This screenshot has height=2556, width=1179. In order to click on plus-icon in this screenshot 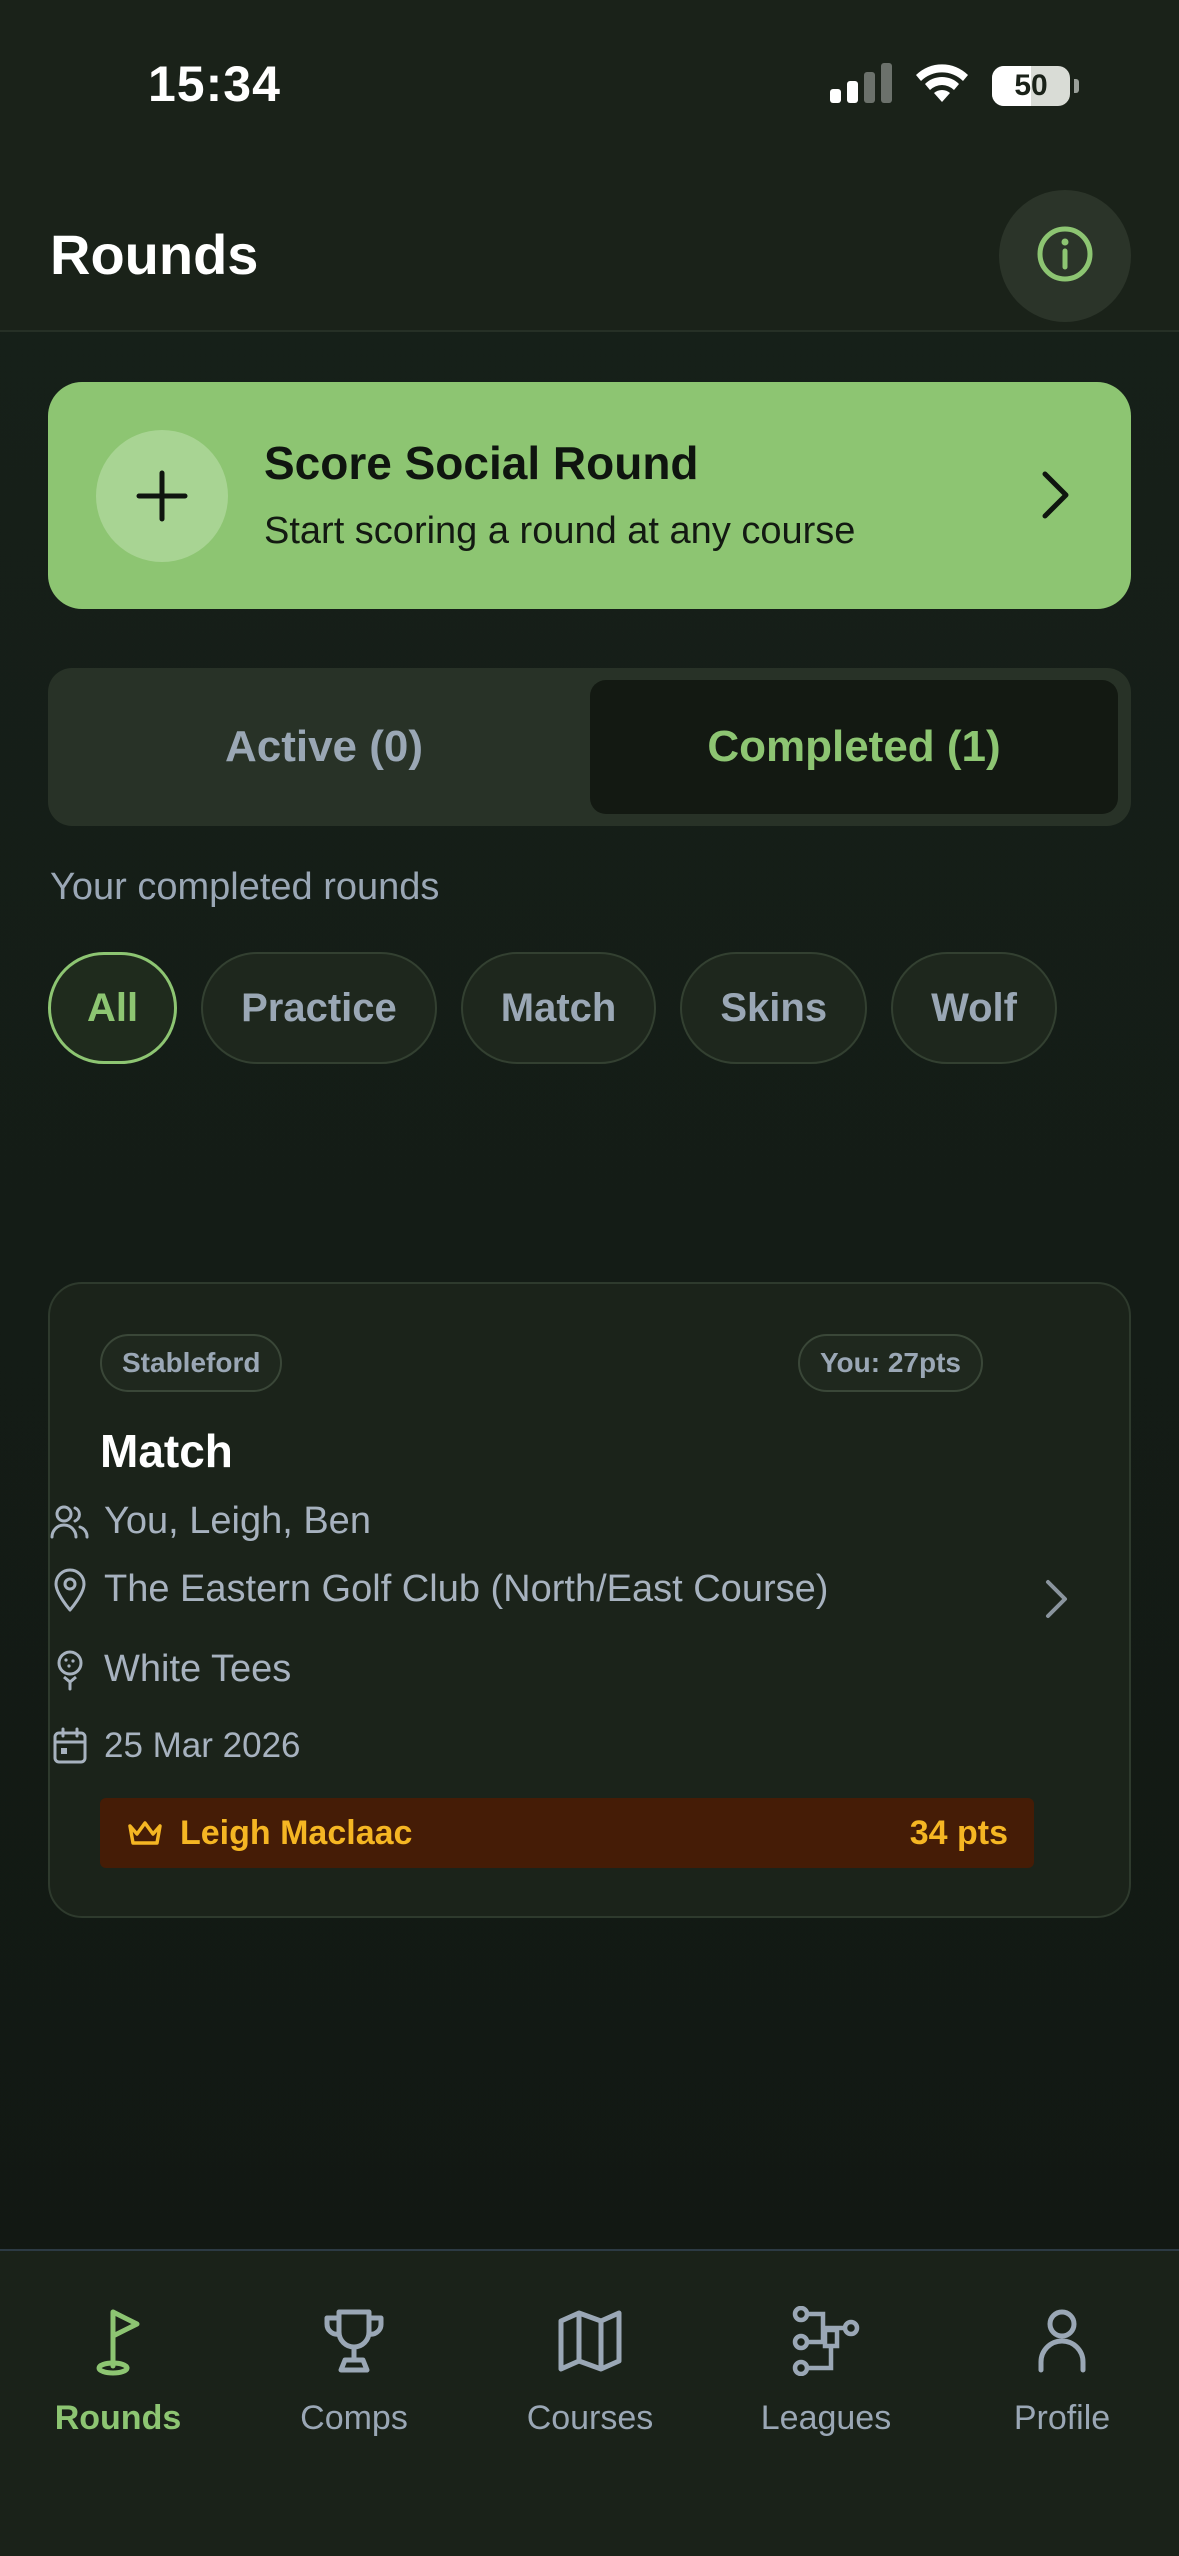, I will do `click(162, 496)`.